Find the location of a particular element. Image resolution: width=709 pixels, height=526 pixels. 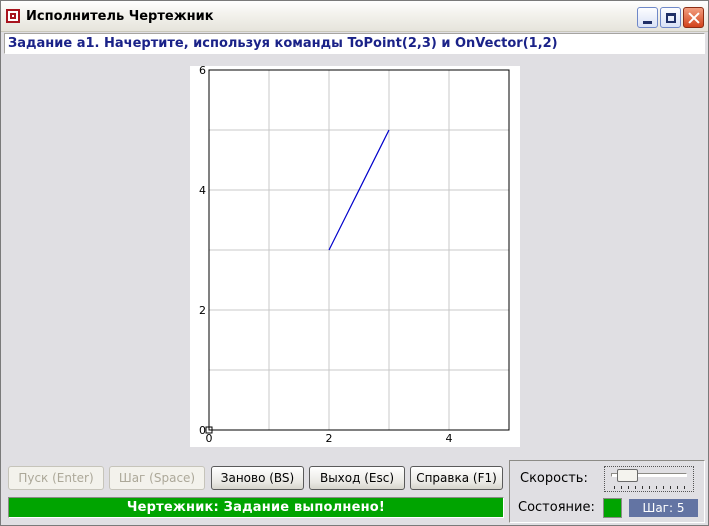

close-button is located at coordinates (693, 17).